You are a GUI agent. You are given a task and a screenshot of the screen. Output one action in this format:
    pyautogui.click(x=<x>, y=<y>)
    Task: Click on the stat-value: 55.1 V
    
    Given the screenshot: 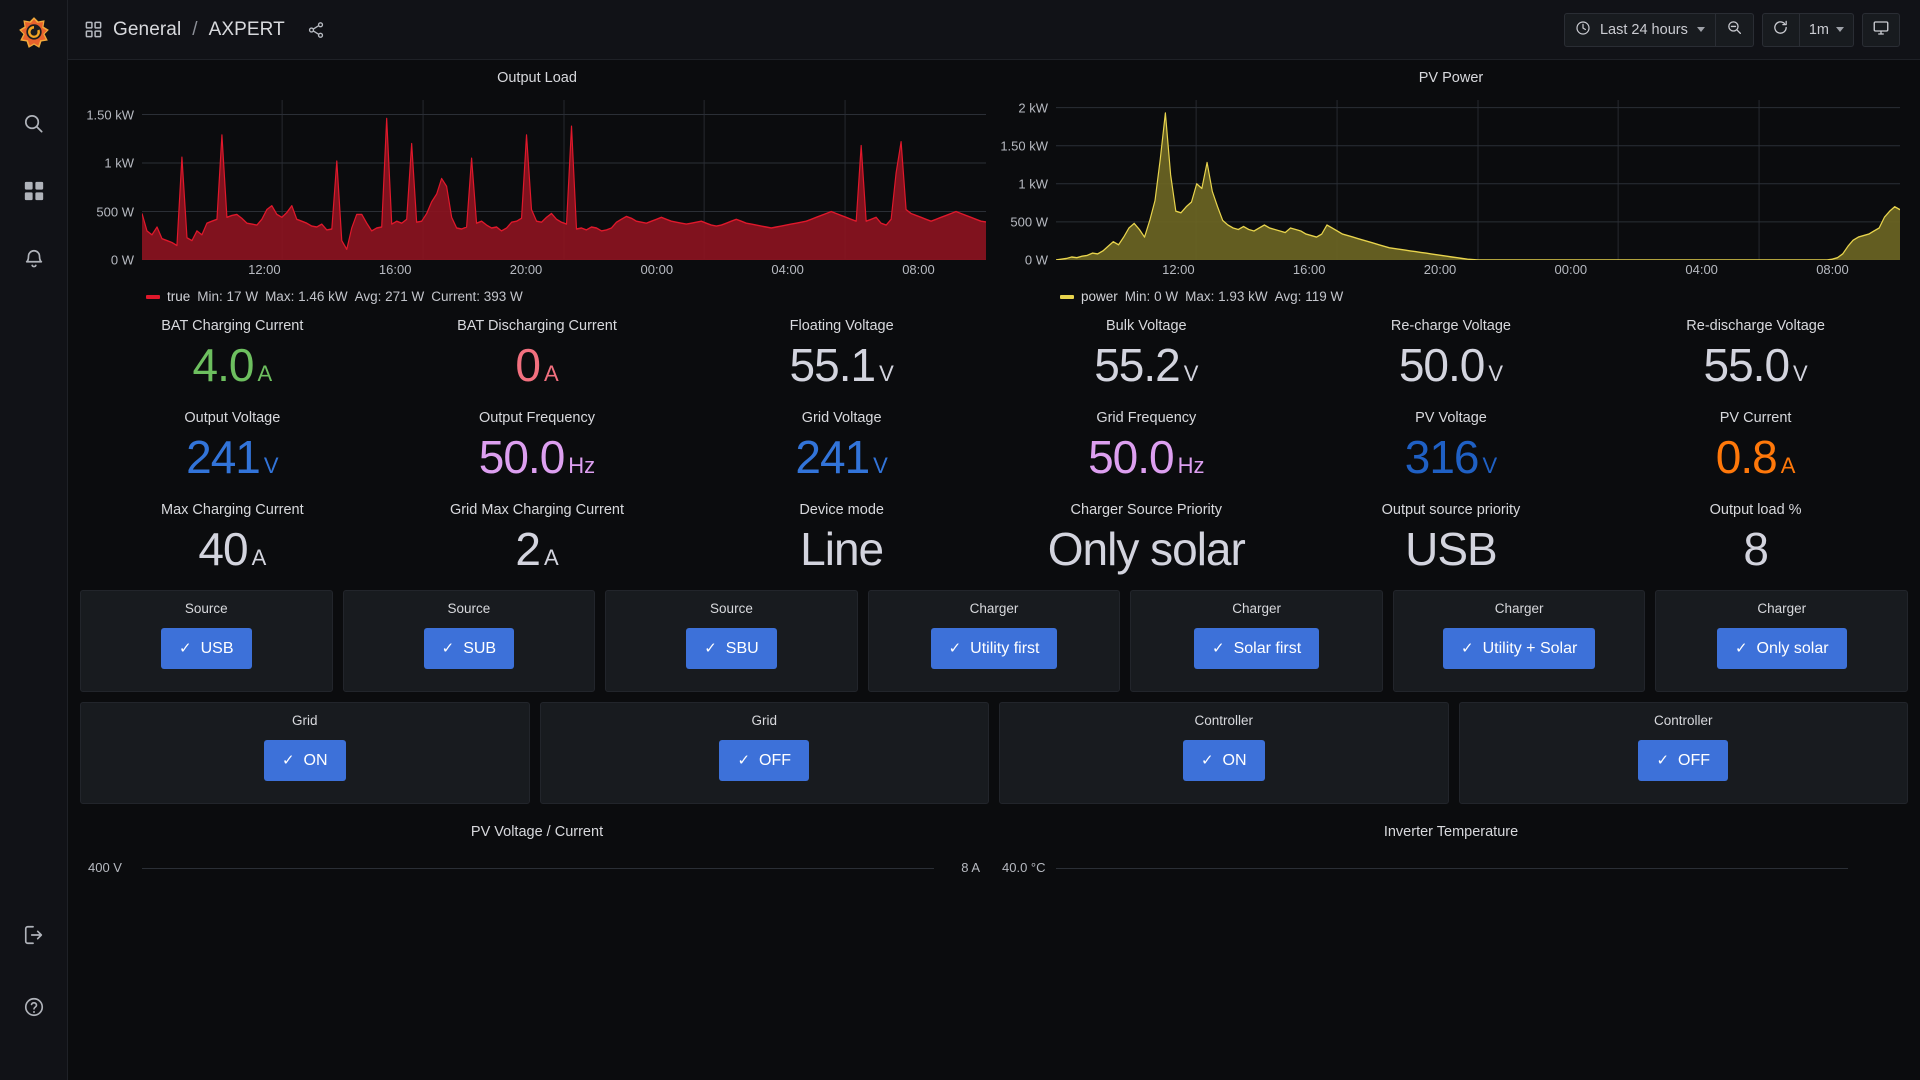 What is the action you would take?
    pyautogui.click(x=841, y=365)
    